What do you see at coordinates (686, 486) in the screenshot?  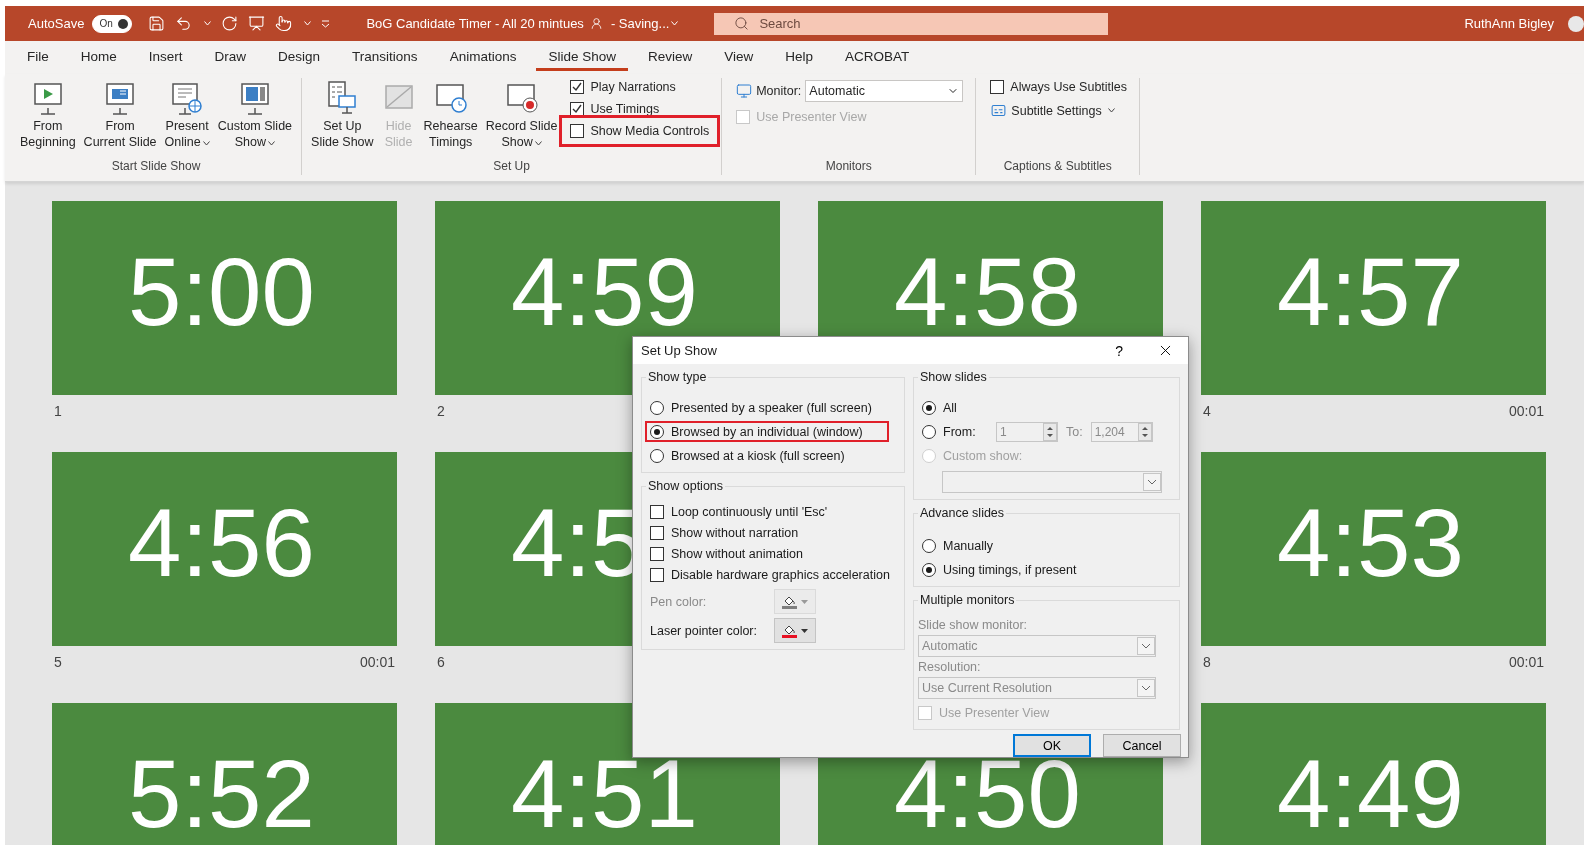 I see `group-title: Show options` at bounding box center [686, 486].